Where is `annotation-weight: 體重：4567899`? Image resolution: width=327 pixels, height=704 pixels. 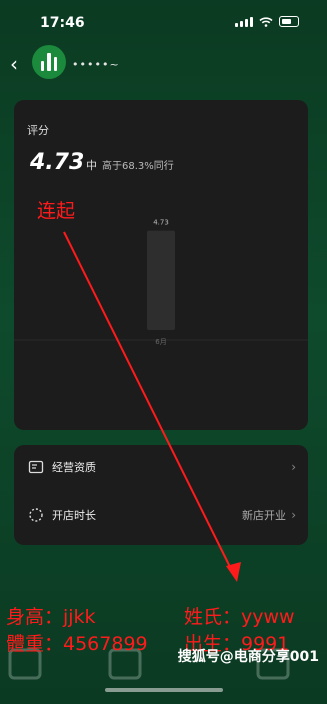
annotation-weight: 體重：4567899 is located at coordinates (77, 644).